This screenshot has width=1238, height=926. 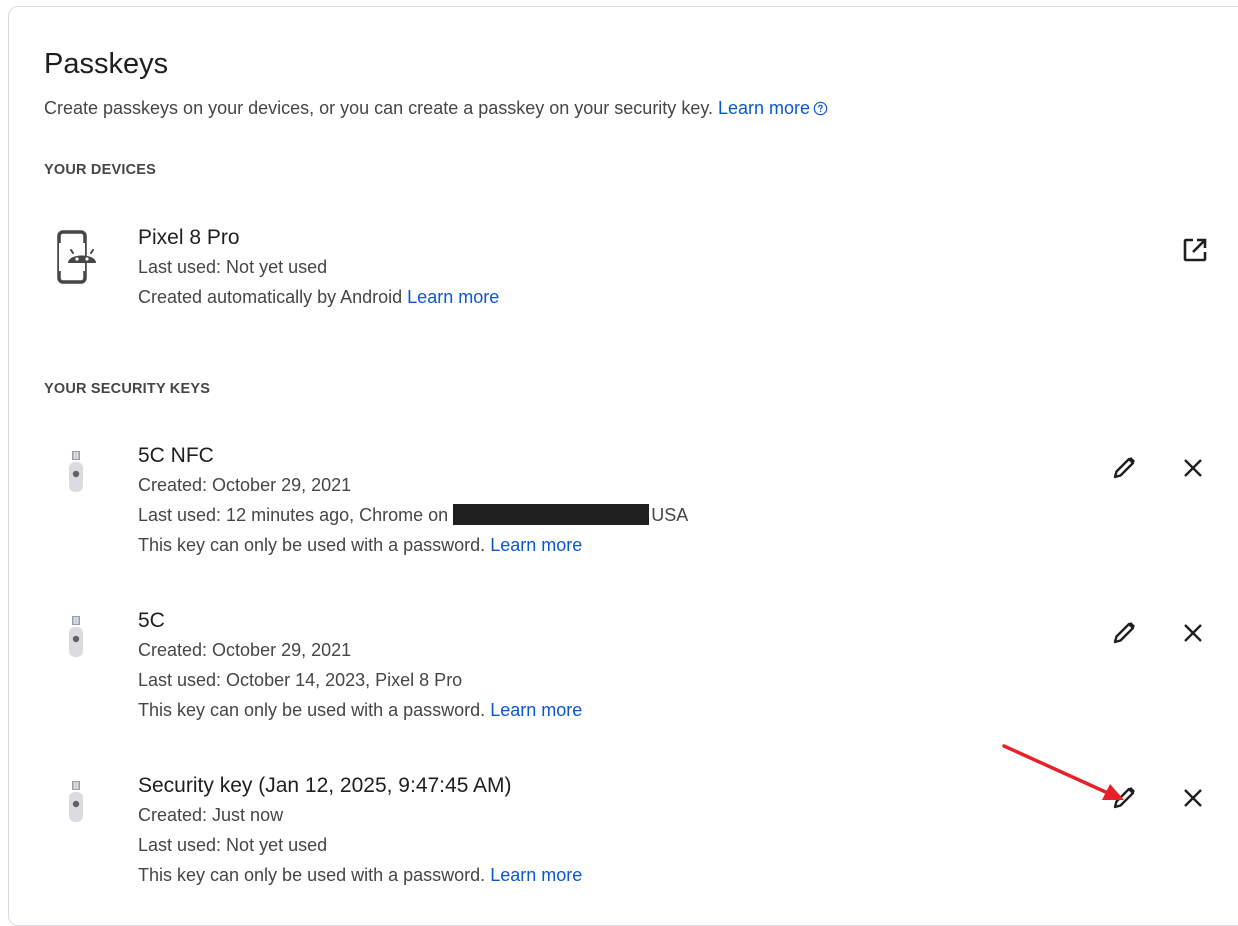 What do you see at coordinates (551, 514) in the screenshot?
I see `redacted-block` at bounding box center [551, 514].